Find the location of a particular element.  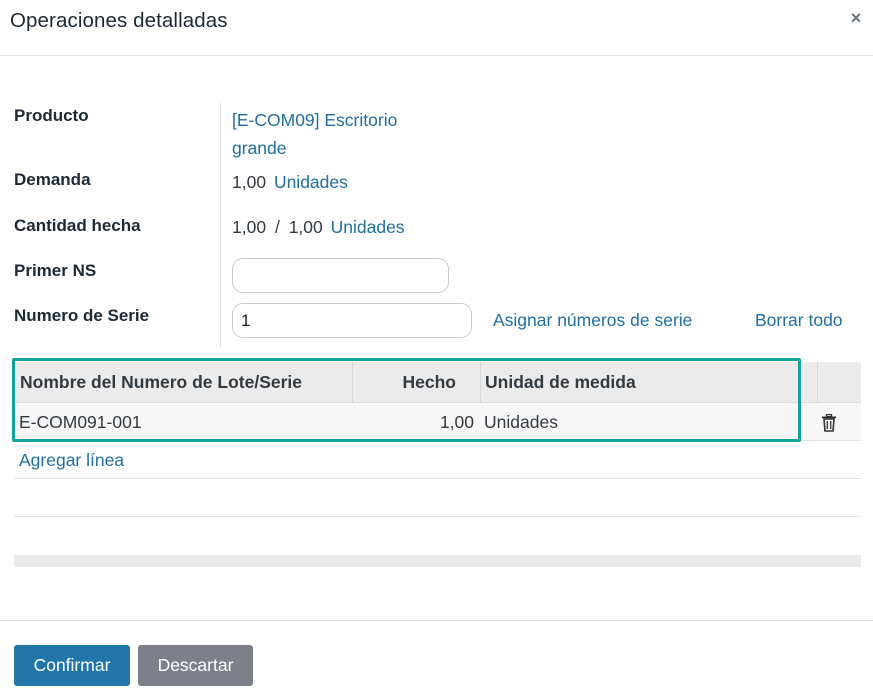

product-name-line1: [E-COM09] Escritorio is located at coordinates (315, 120).